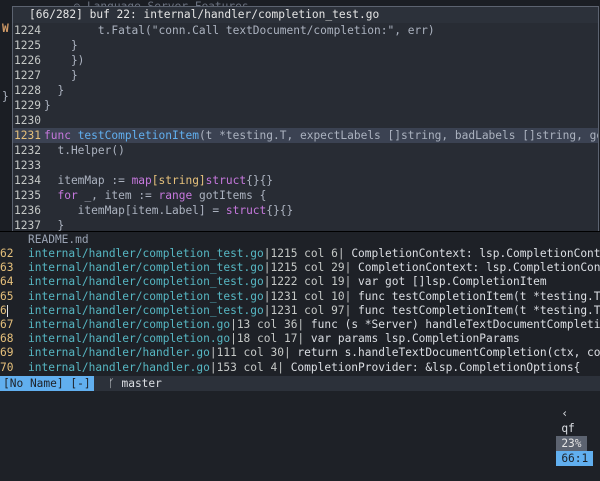 The image size is (600, 481). What do you see at coordinates (111, 383) in the screenshot?
I see `branch-icon: ᚴ` at bounding box center [111, 383].